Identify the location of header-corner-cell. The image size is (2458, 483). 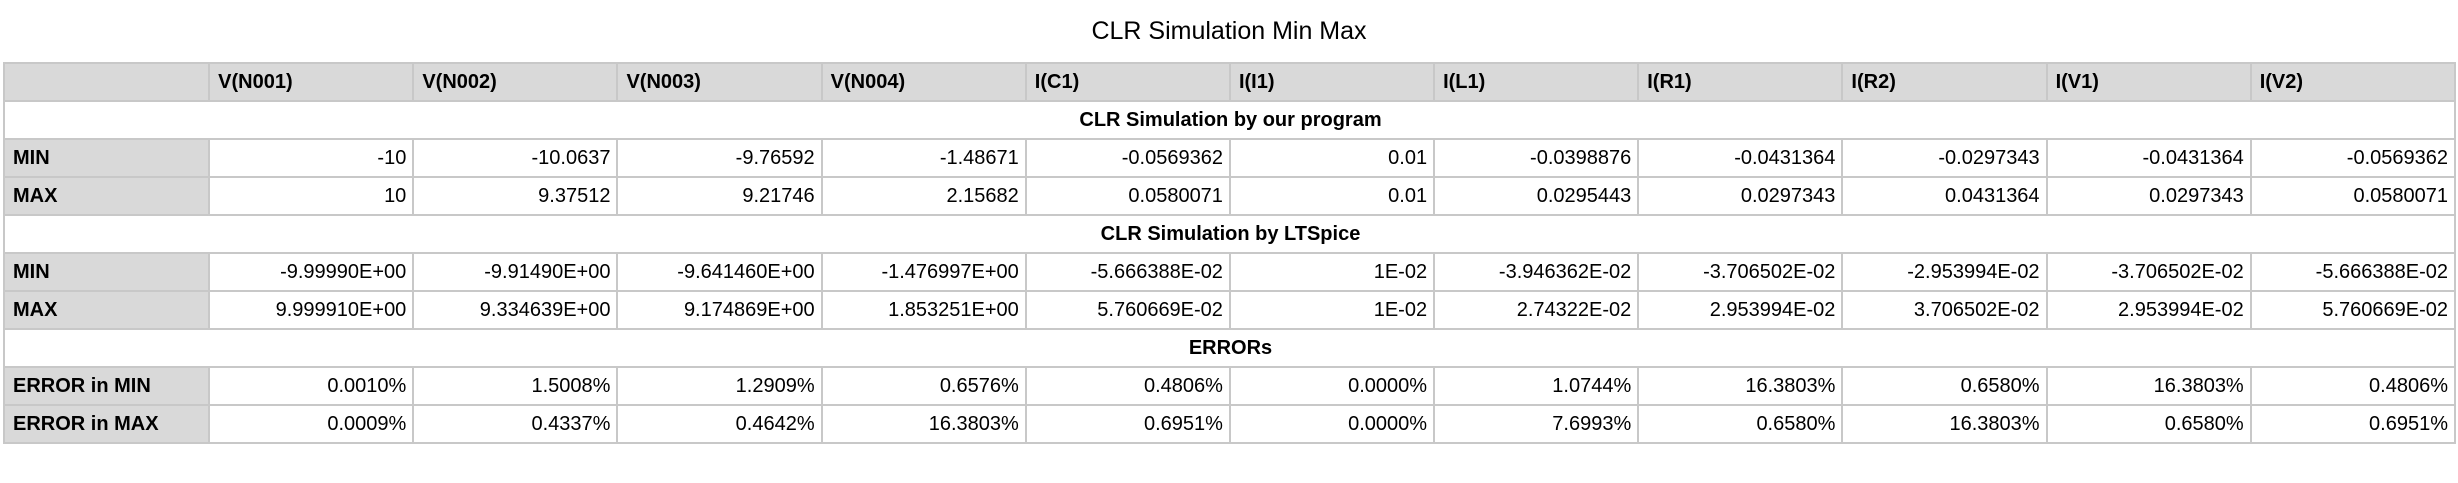
(106, 82).